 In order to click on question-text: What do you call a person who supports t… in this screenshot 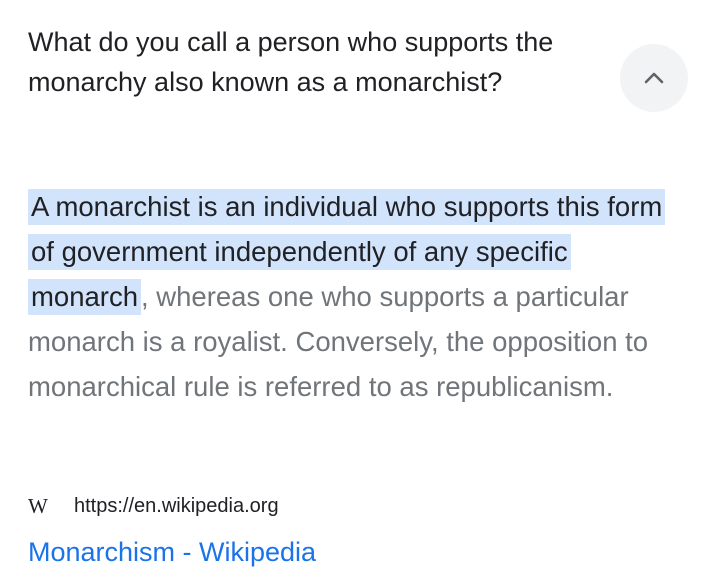, I will do `click(323, 62)`.